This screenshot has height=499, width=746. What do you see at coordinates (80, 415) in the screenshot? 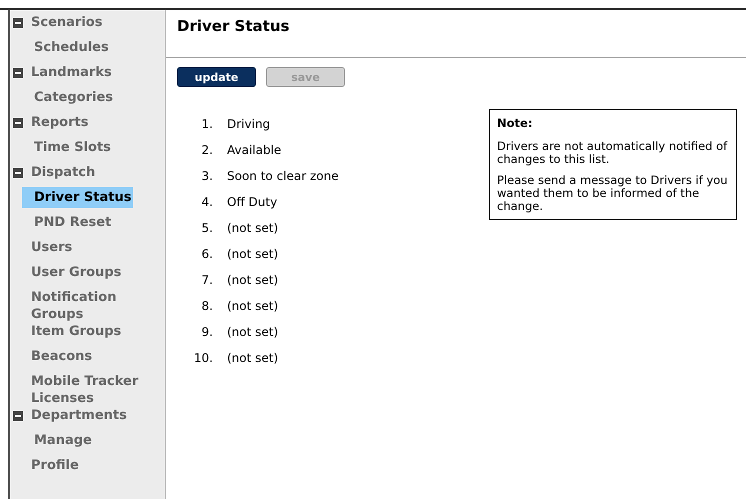
I see `sidebar-item: Departments` at bounding box center [80, 415].